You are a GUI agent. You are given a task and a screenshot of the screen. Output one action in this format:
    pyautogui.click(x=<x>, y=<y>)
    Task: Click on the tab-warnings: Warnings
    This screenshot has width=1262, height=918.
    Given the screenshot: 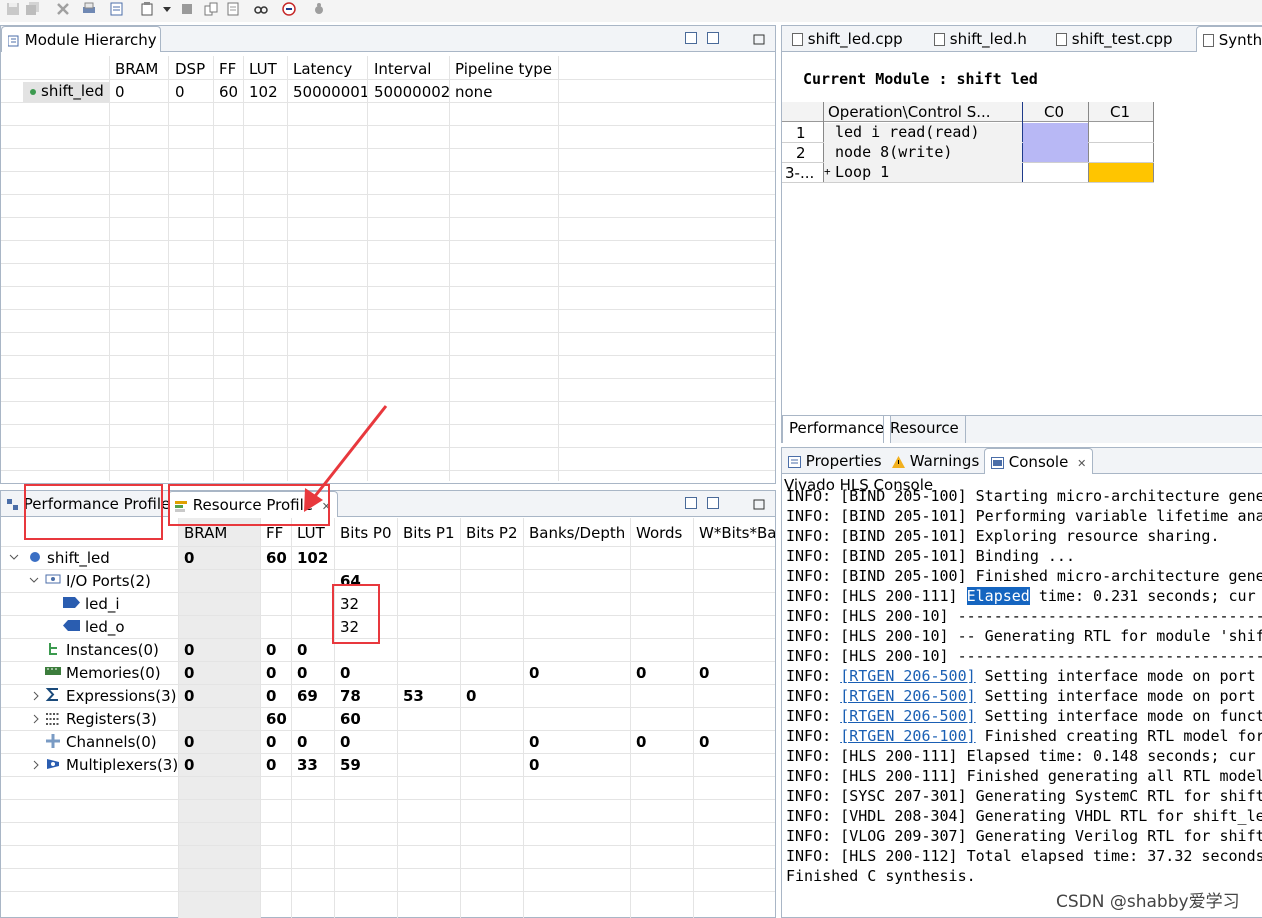 What is the action you would take?
    pyautogui.click(x=935, y=461)
    